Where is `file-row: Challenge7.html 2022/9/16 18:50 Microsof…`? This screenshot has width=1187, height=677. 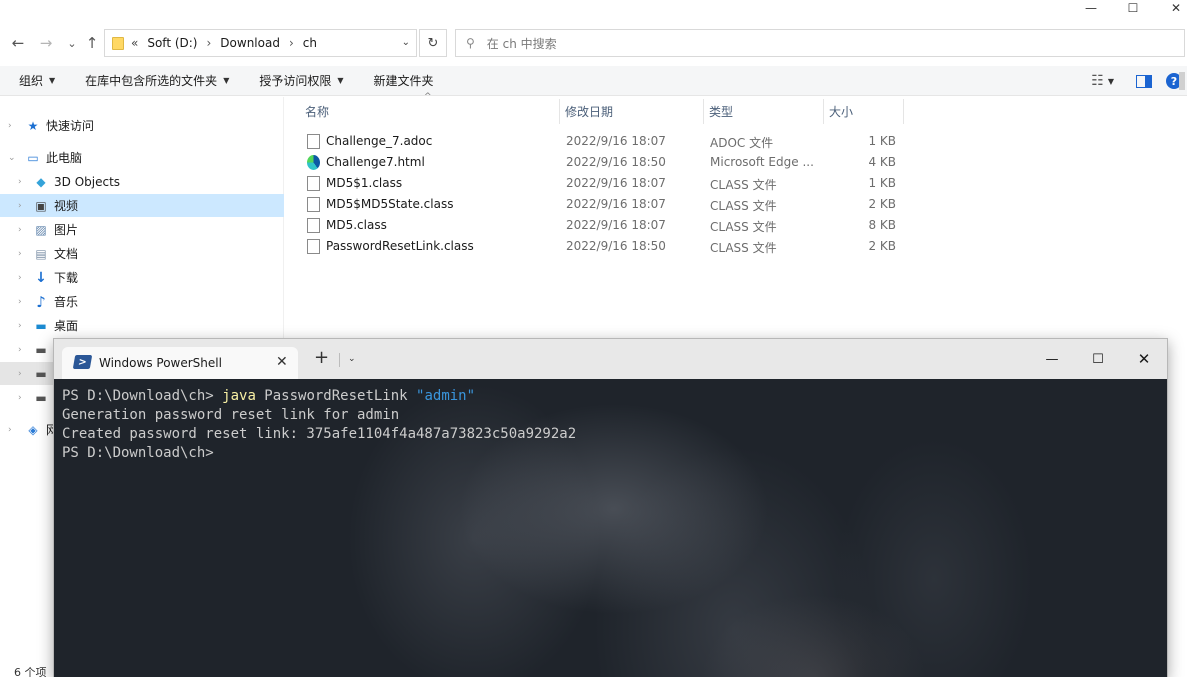
file-row: Challenge7.html 2022/9/16 18:50 Microsof… is located at coordinates (602, 162).